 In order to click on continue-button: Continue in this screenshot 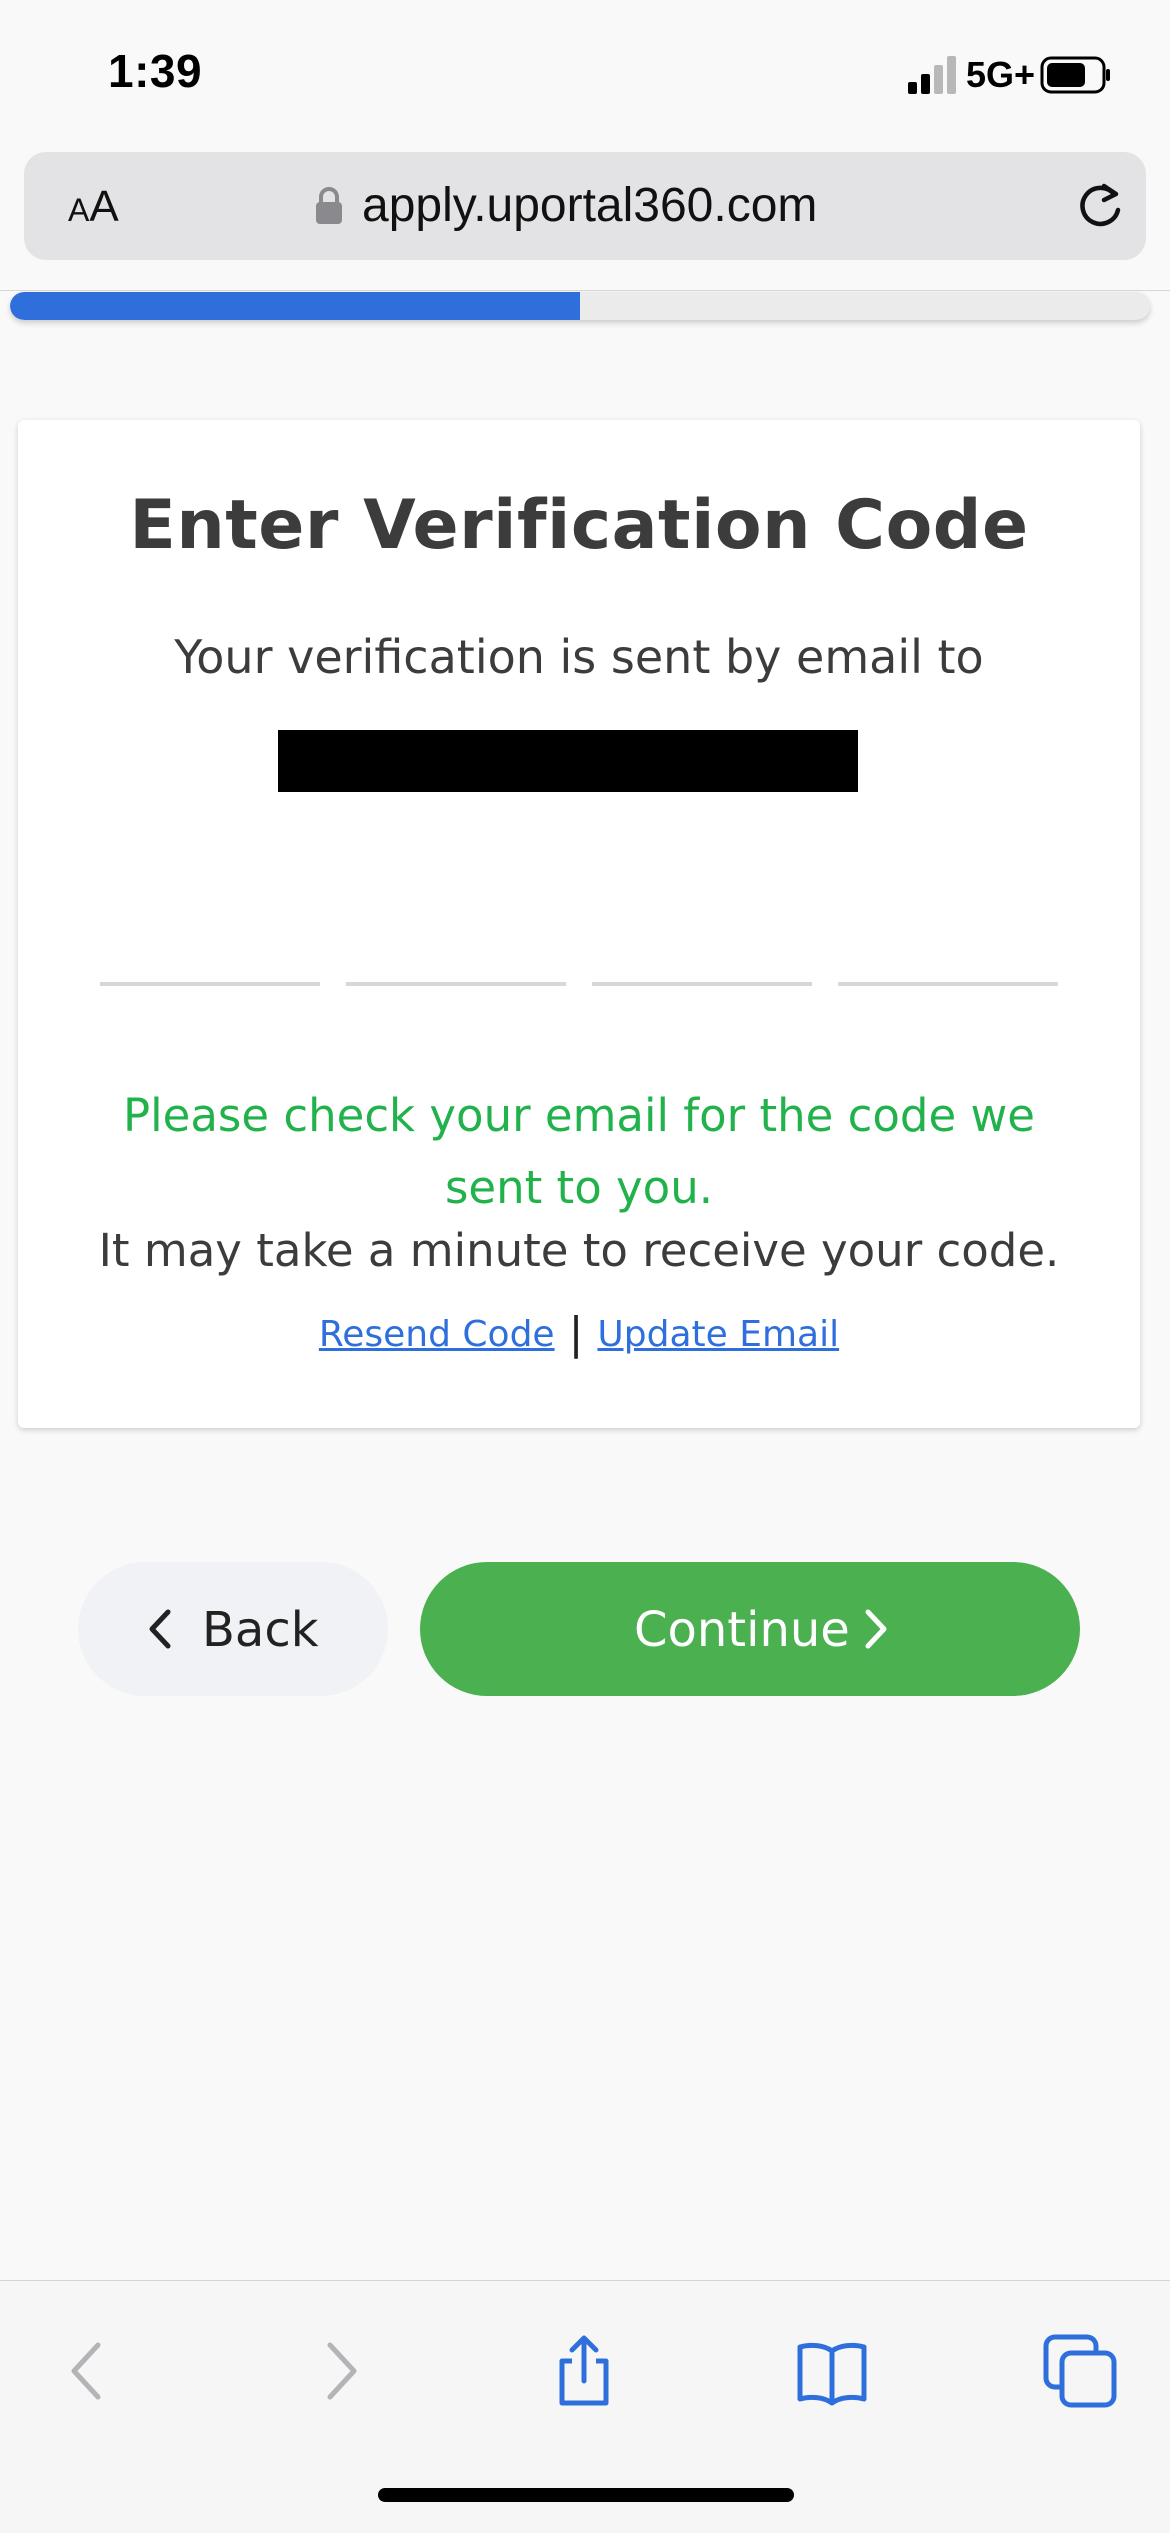, I will do `click(750, 1629)`.